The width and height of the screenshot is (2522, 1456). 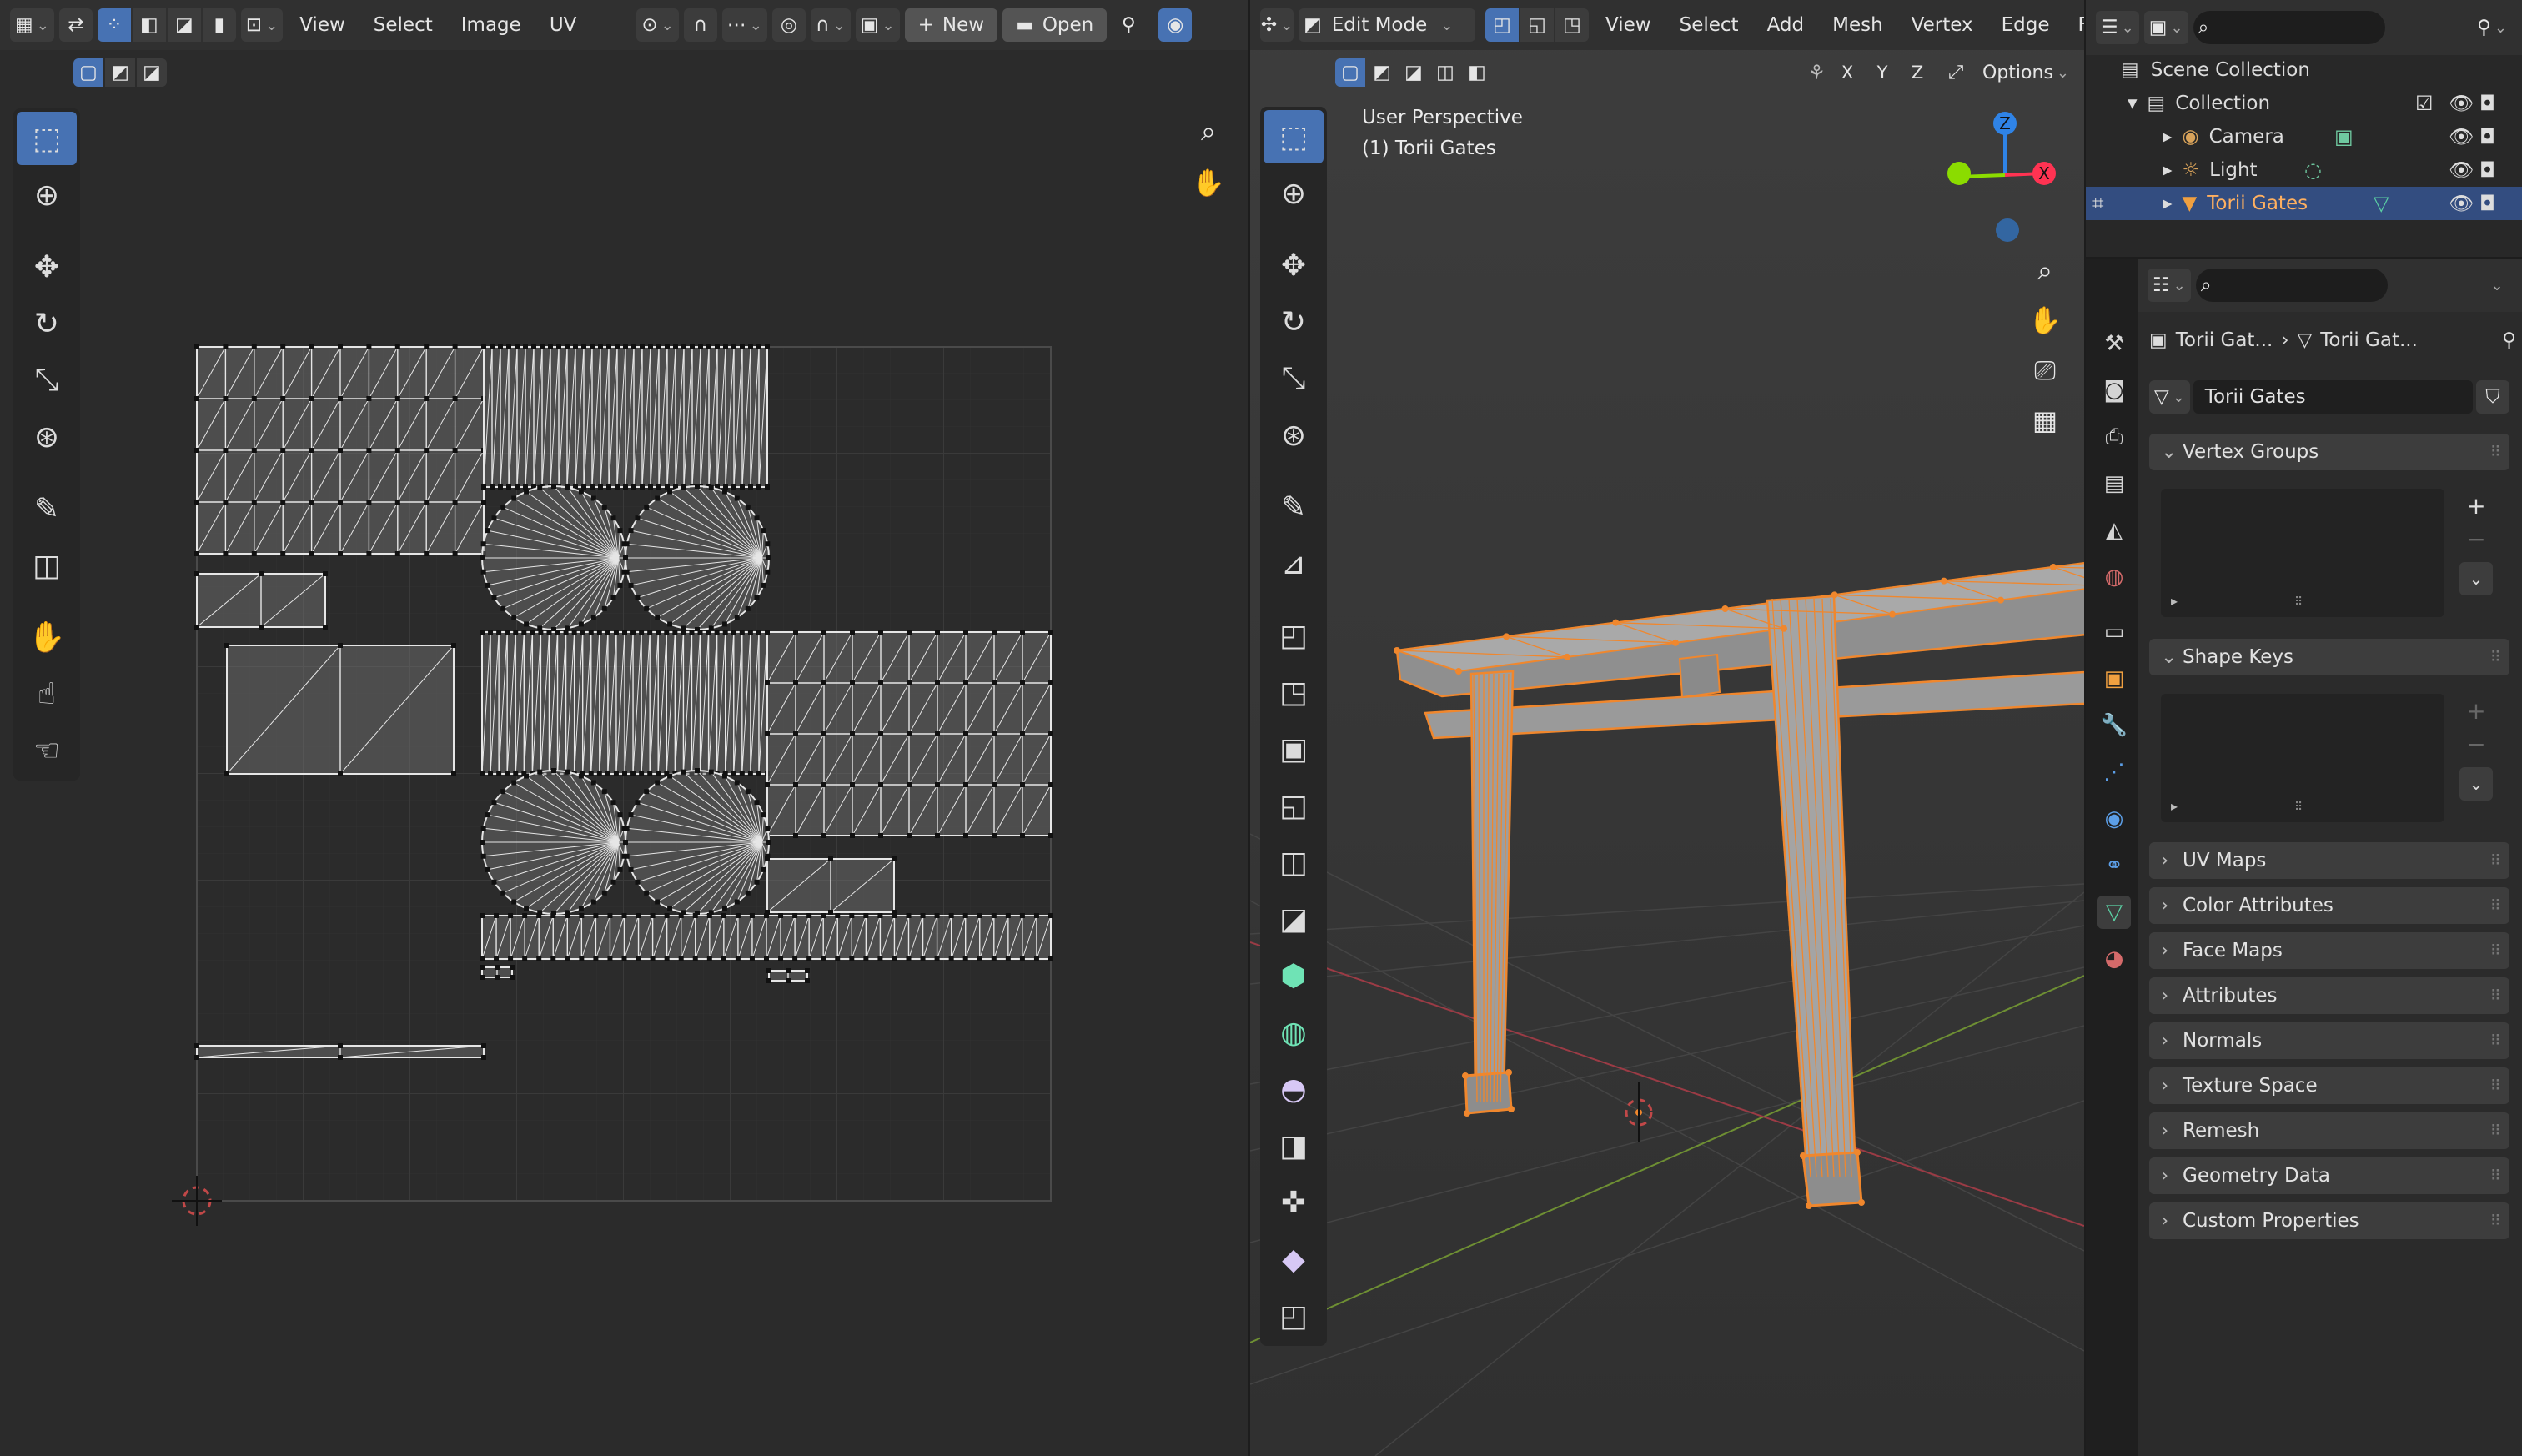 What do you see at coordinates (2304, 203) in the screenshot?
I see `outliner-item-torii-gates: ⌗ ▸ ▼ Torii Gates ▽ 👁 ◘` at bounding box center [2304, 203].